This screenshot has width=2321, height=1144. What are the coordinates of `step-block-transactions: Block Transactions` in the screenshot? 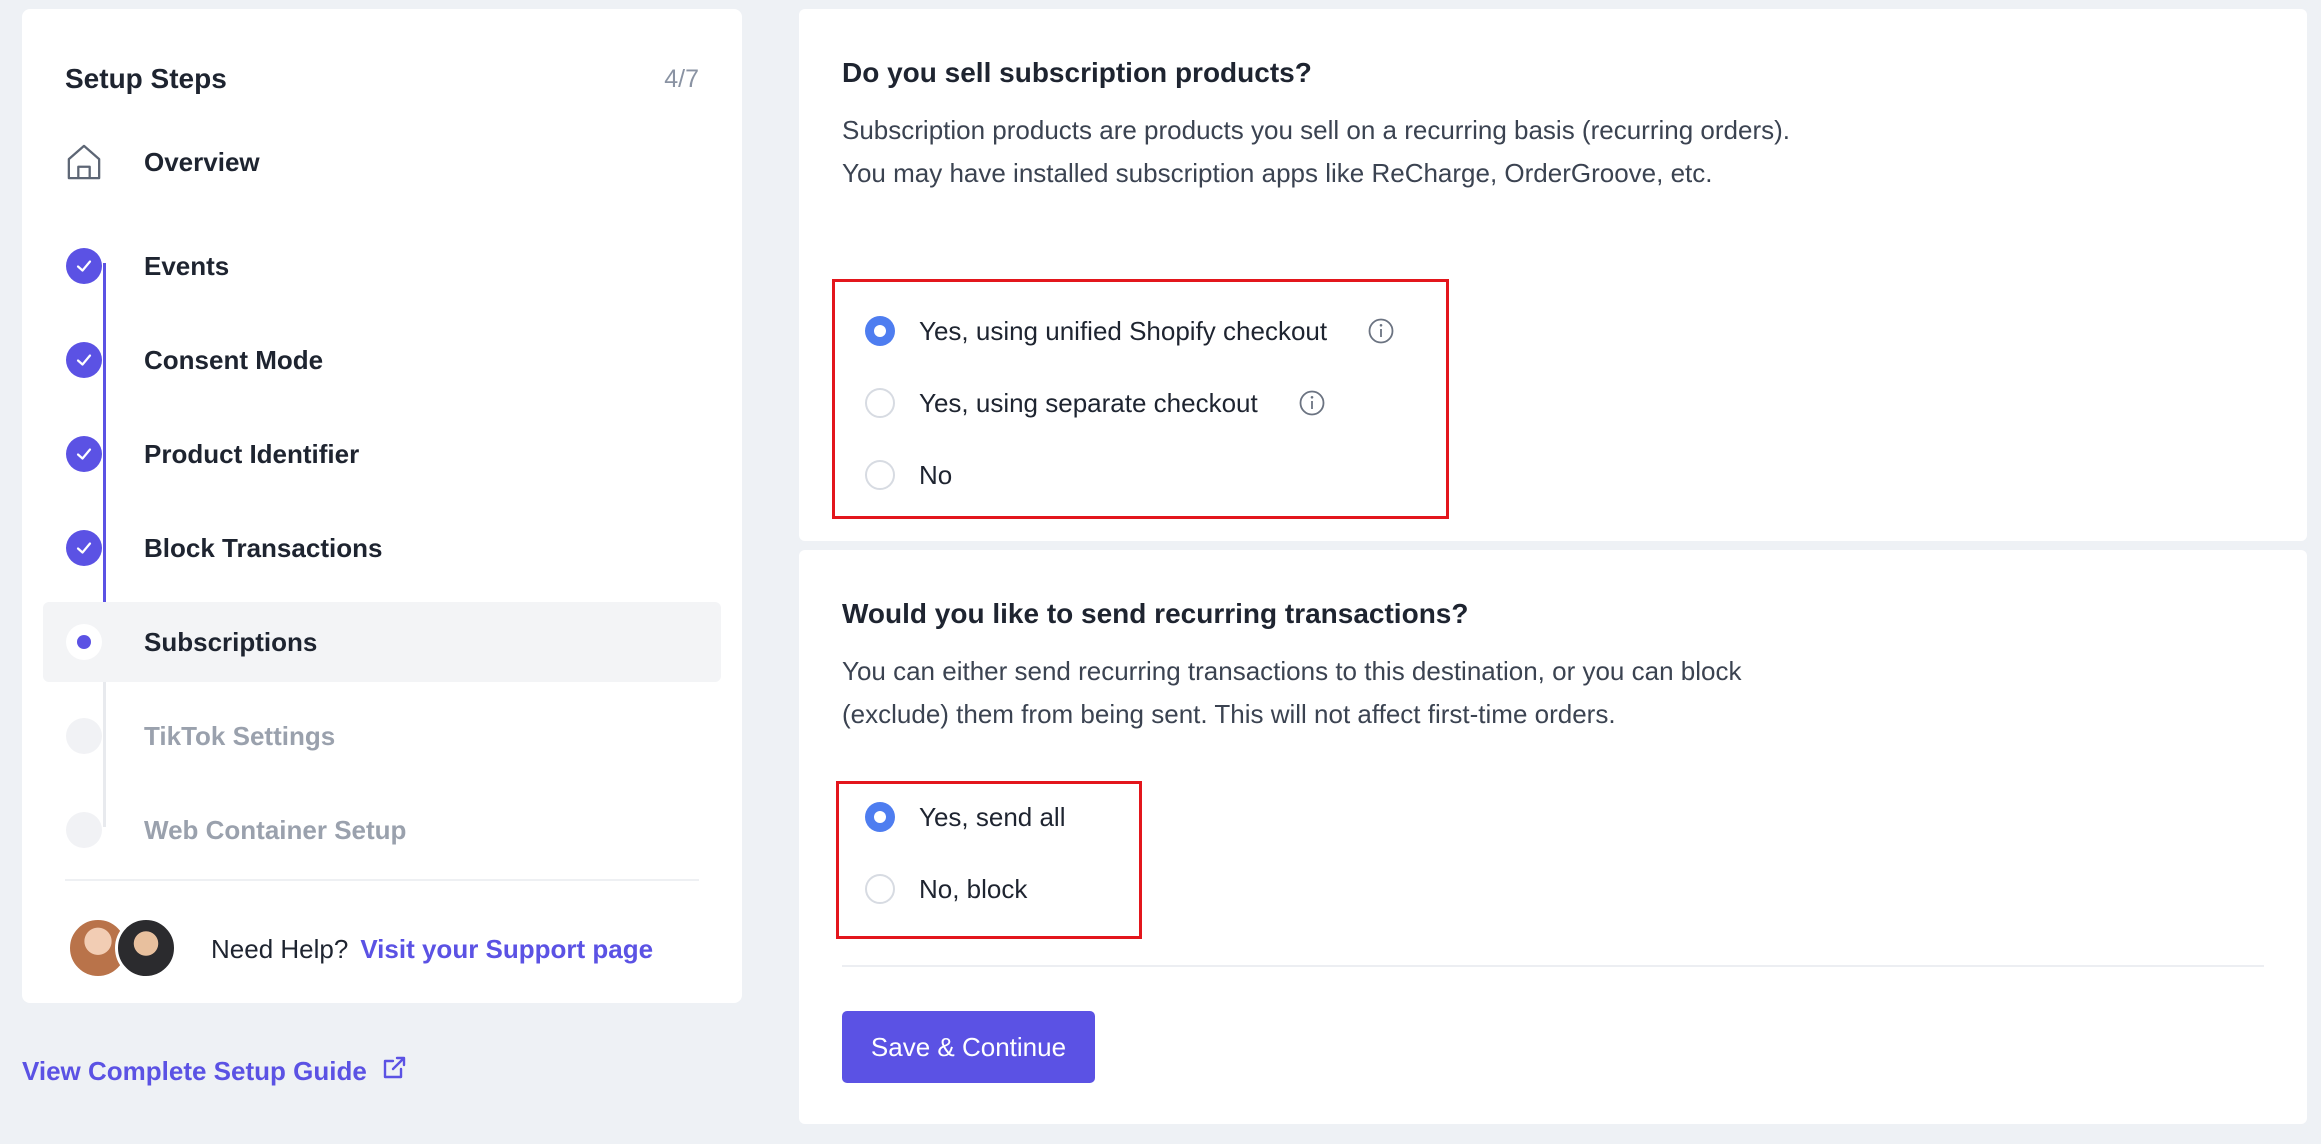 It's located at (382, 548).